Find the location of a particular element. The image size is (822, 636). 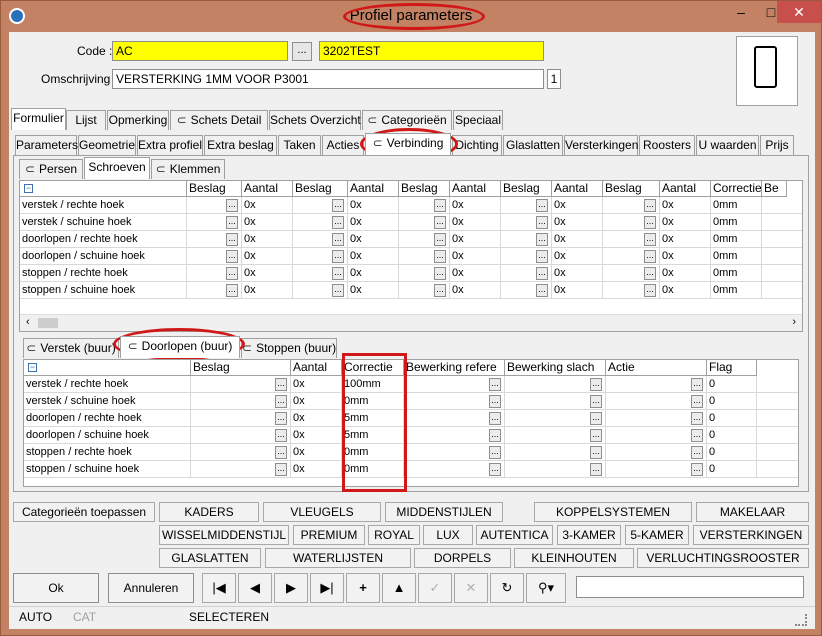

scroll-right-icon: › is located at coordinates (794, 322).